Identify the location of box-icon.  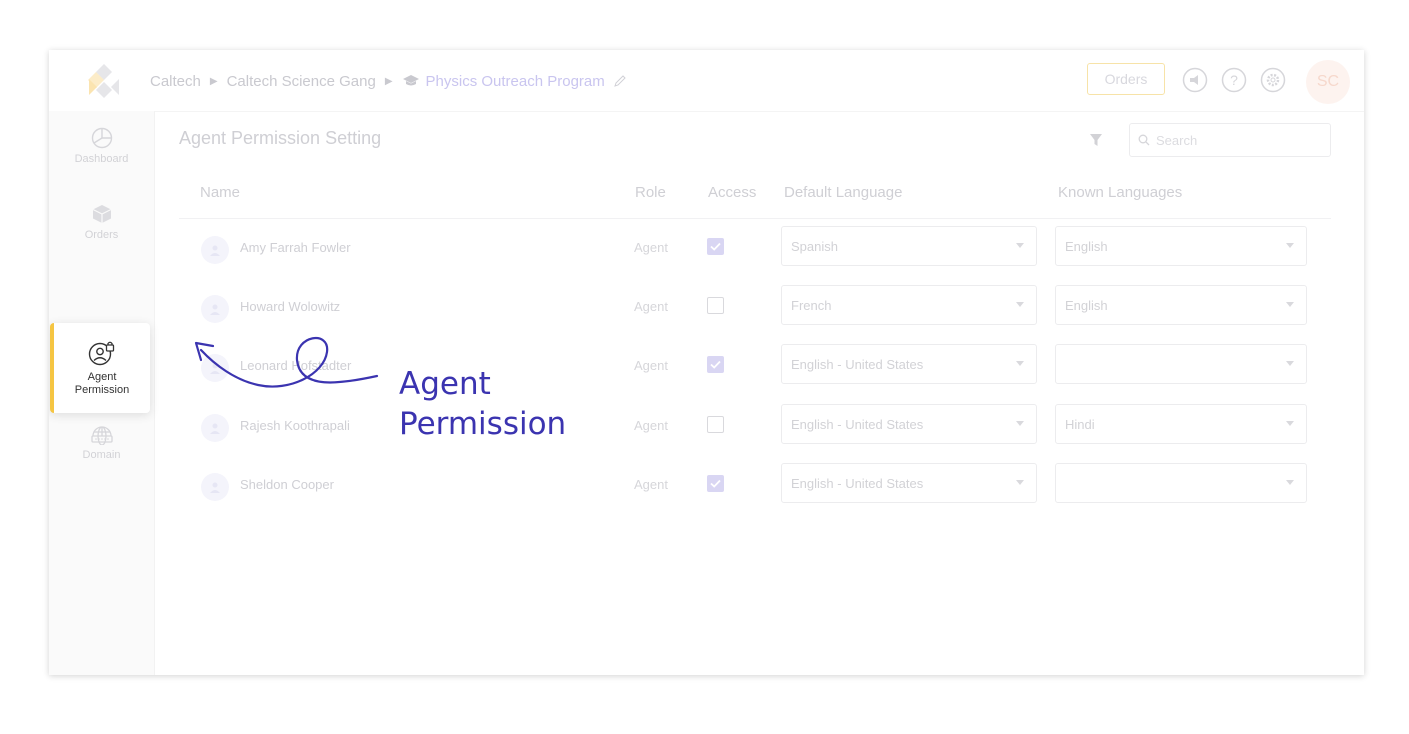
(101, 214).